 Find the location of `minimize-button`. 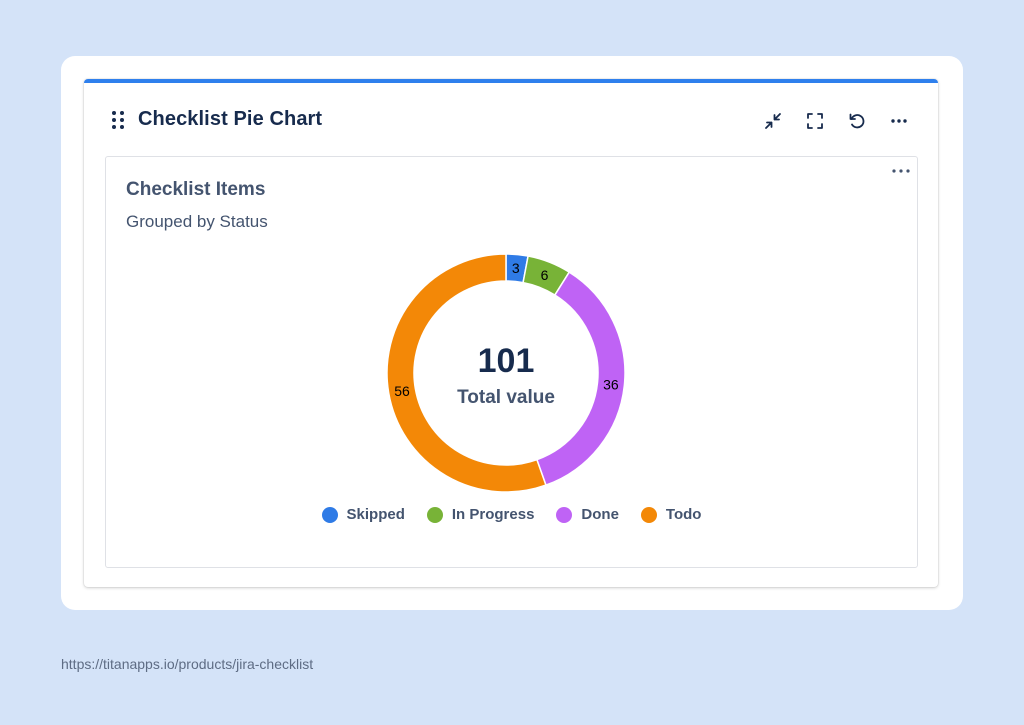

minimize-button is located at coordinates (773, 121).